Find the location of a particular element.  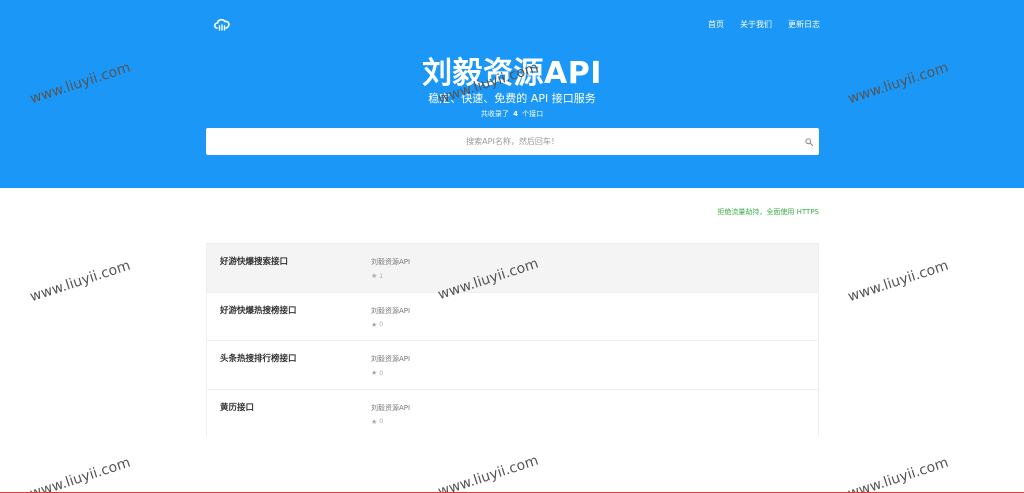

search-box is located at coordinates (512, 141).